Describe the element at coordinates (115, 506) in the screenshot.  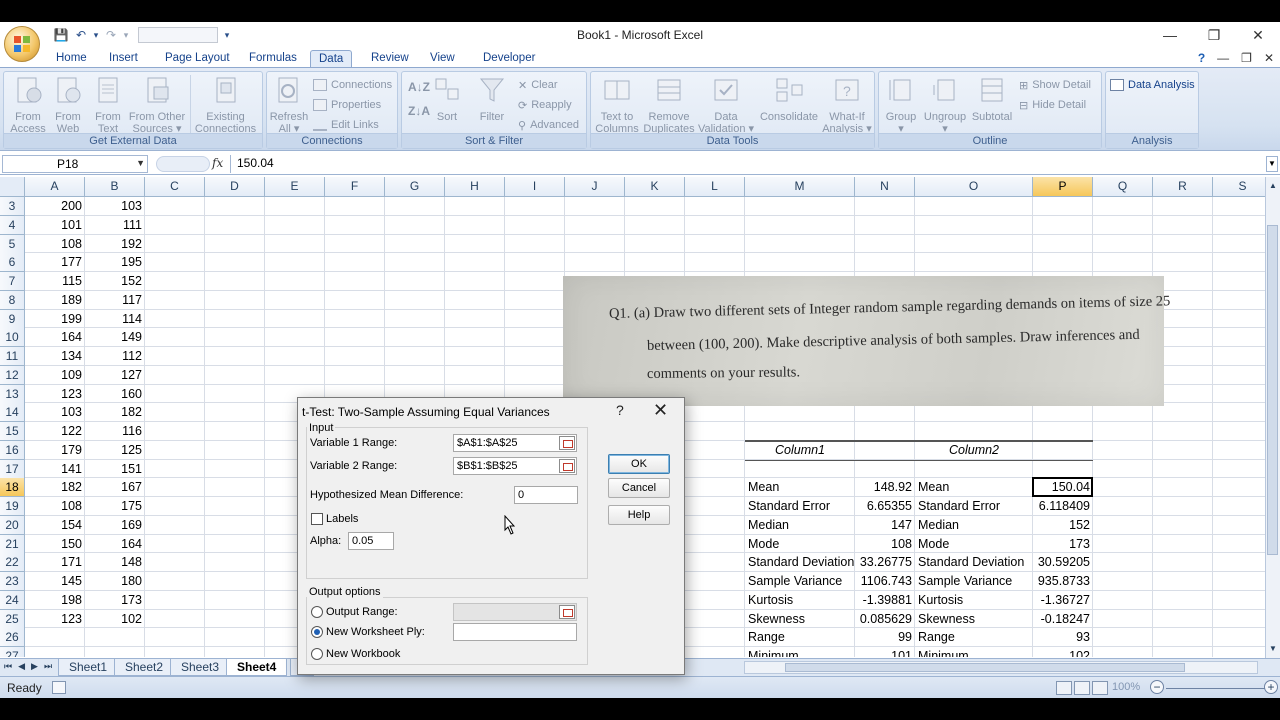
I see `cell-b19: 175` at that location.